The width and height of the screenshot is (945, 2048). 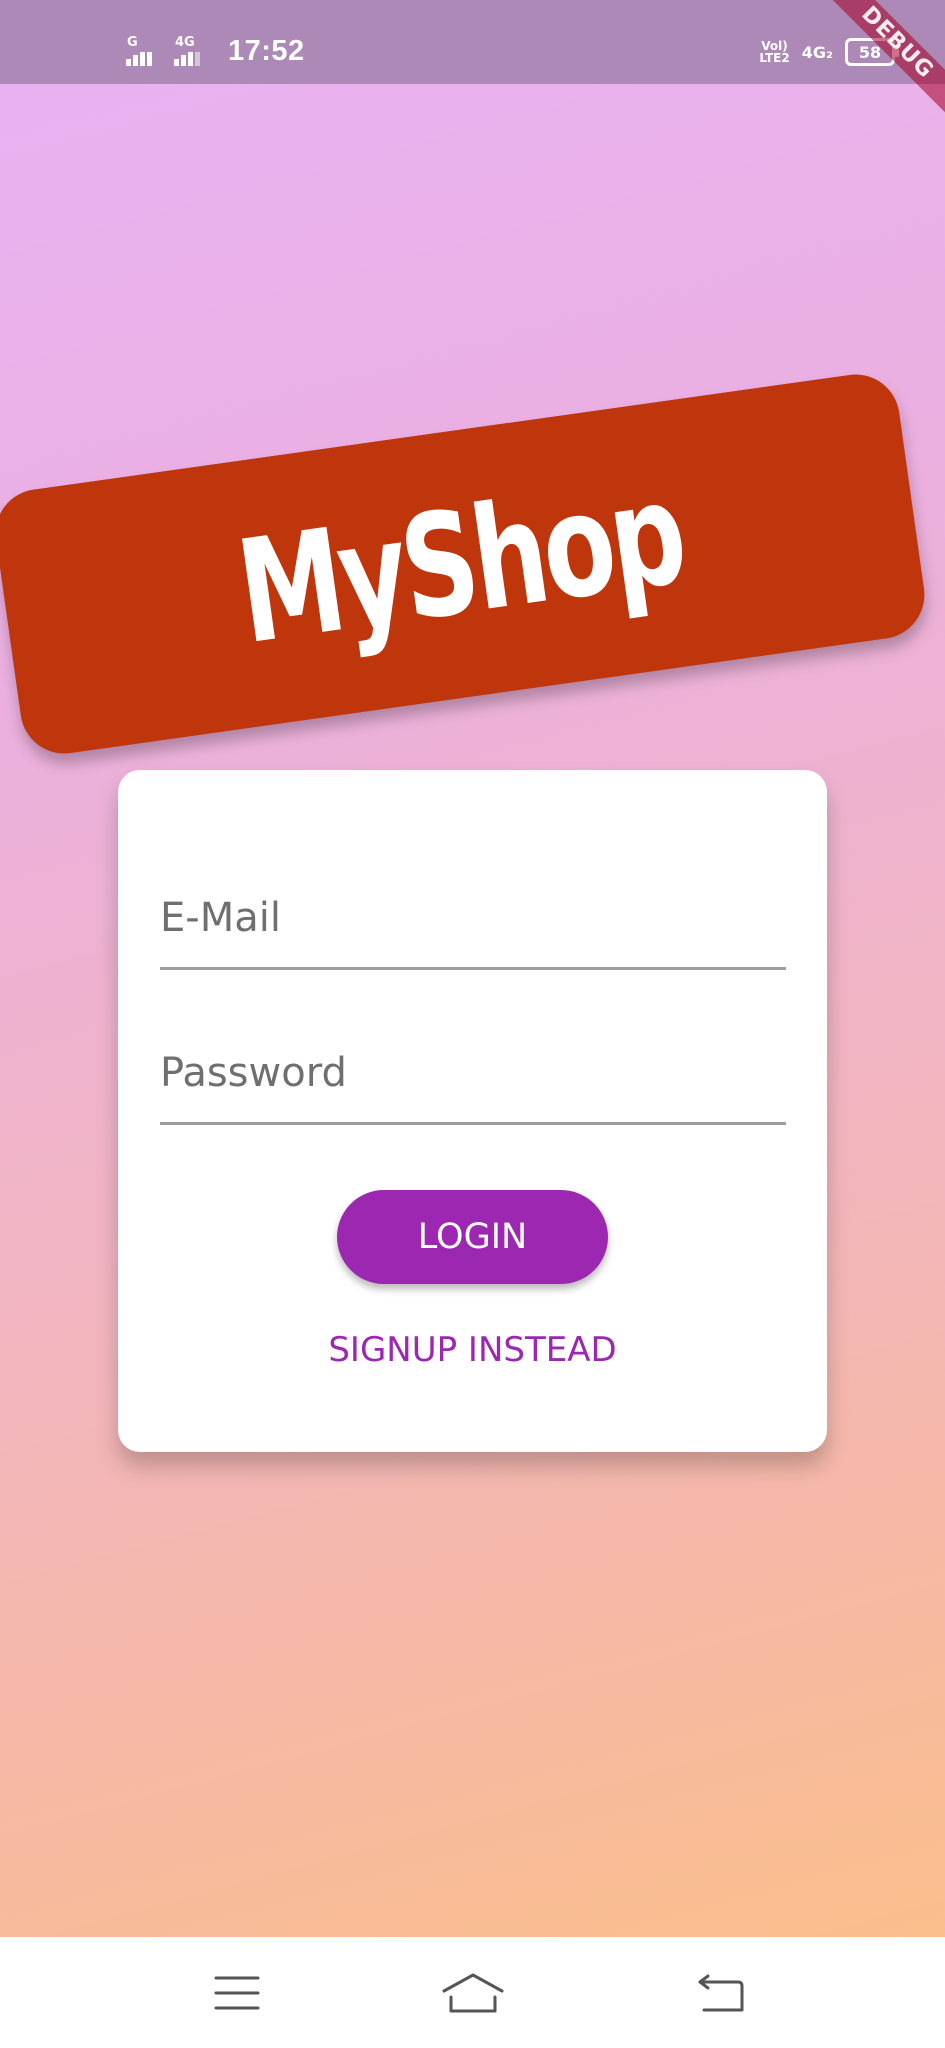 What do you see at coordinates (817, 52) in the screenshot?
I see `network-type-label: 4G₂` at bounding box center [817, 52].